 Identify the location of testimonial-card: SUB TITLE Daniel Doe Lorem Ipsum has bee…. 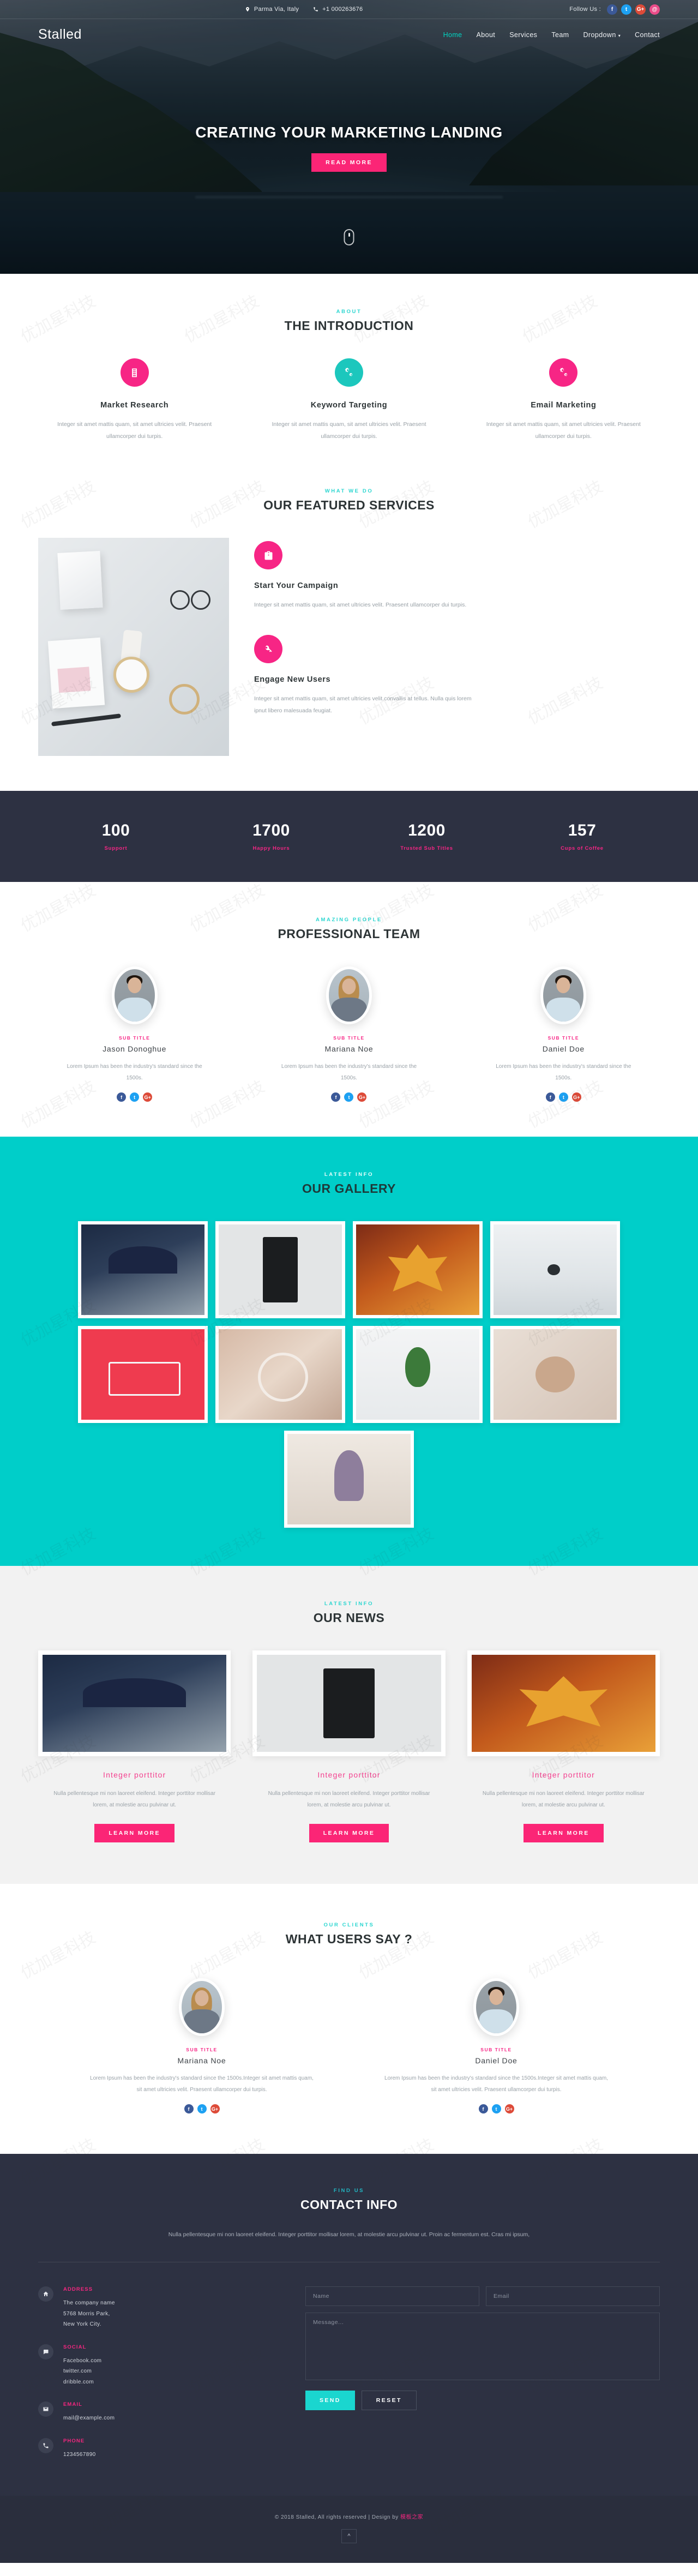
(496, 2046).